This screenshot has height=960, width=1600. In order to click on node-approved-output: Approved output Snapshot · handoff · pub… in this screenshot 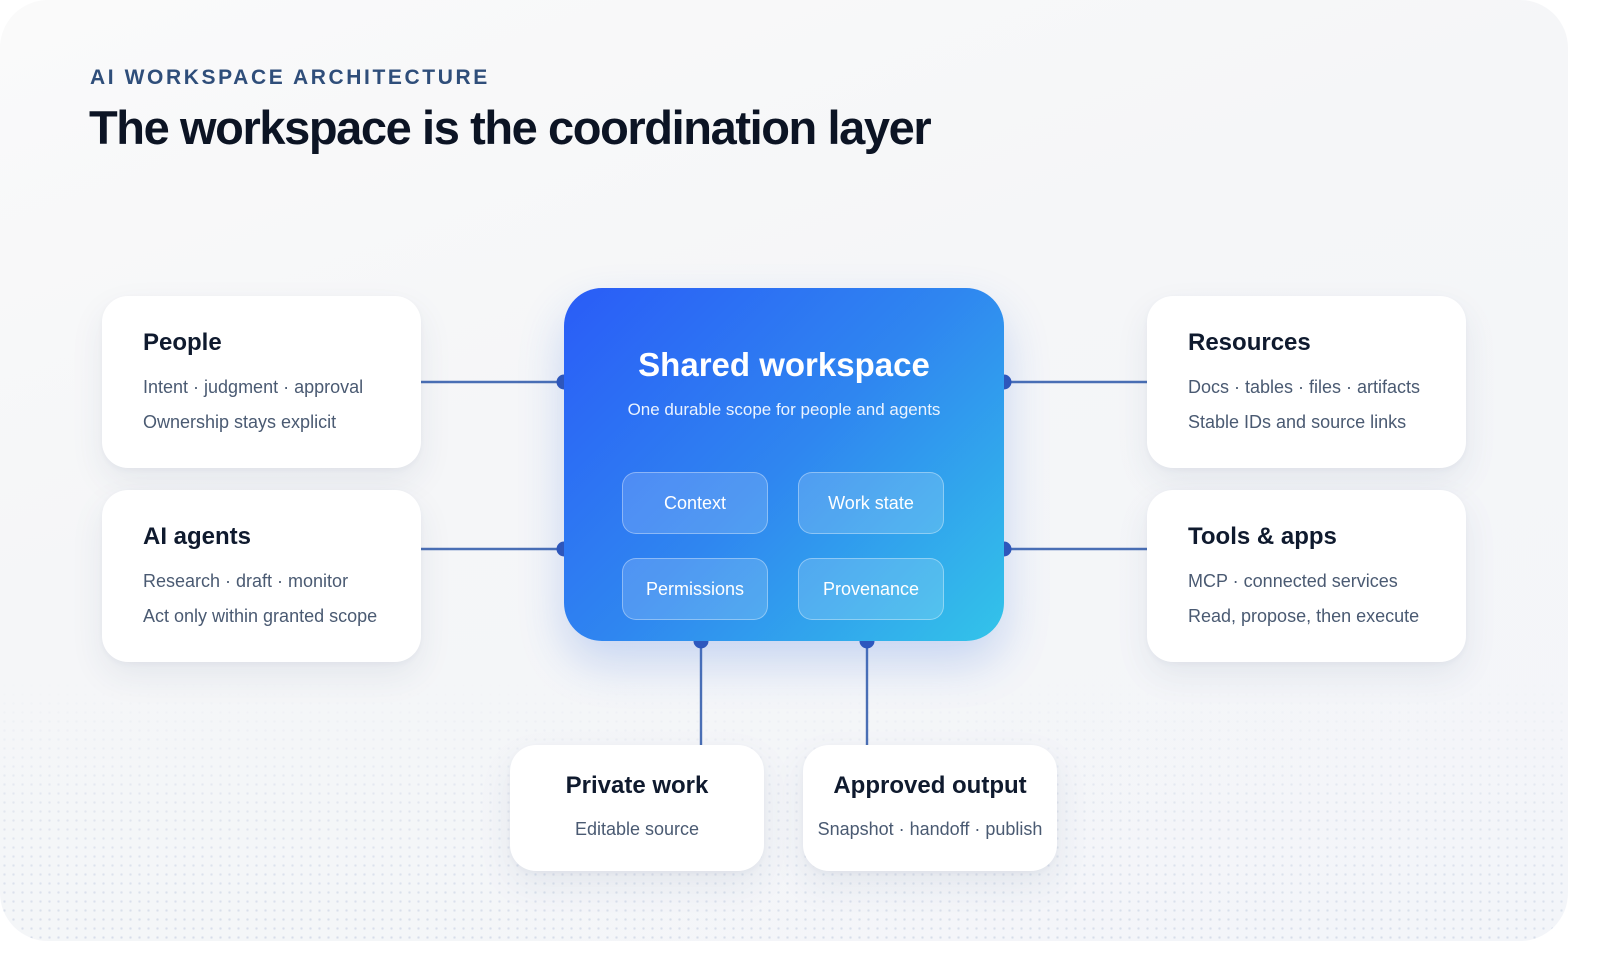, I will do `click(930, 808)`.